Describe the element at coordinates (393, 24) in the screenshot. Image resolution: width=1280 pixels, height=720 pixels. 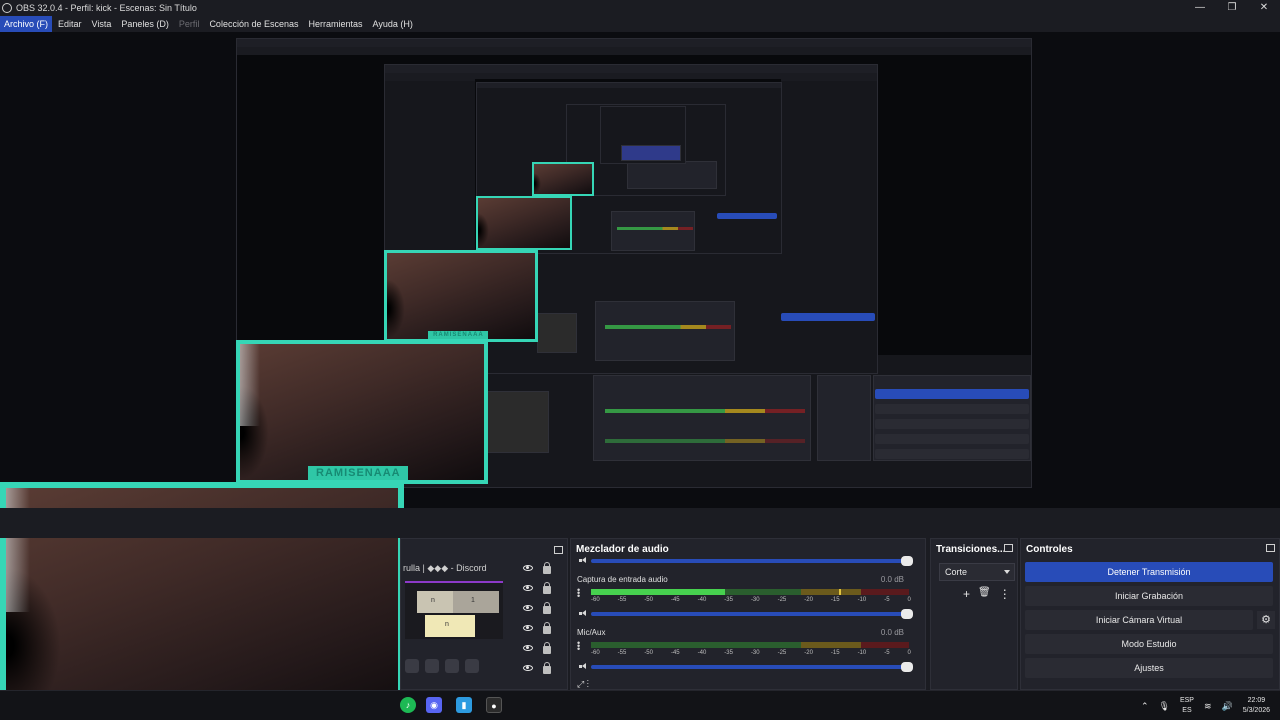
I see `menu-ayuda: Ayuda (H)` at that location.